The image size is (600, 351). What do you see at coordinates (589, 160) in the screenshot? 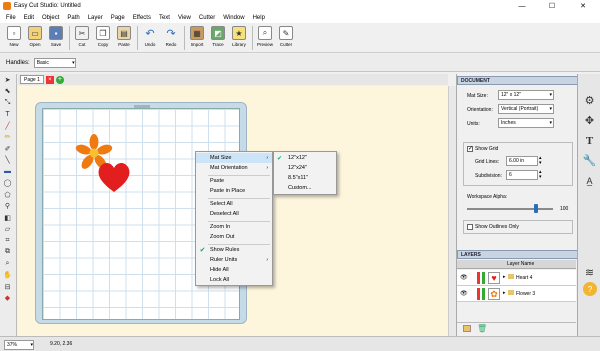
I see `wrench-icon: 🔧` at bounding box center [589, 160].